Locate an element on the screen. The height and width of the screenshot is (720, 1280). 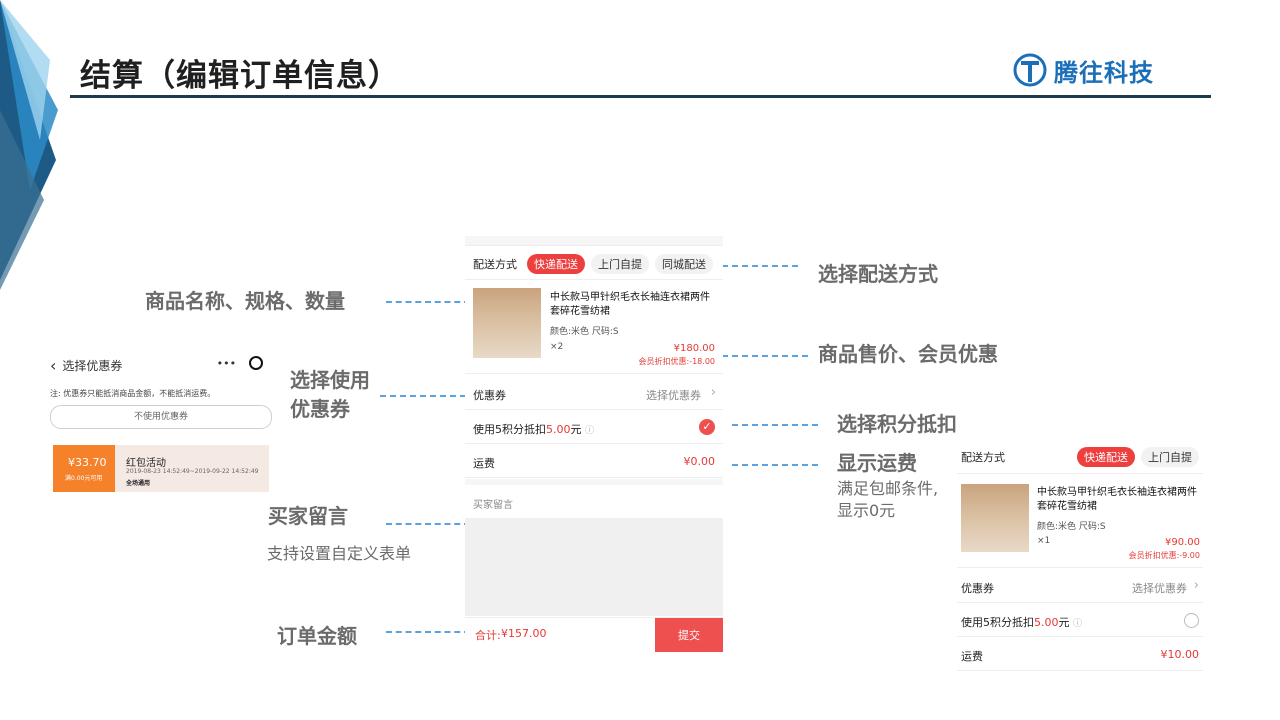
alt-delivery-option-express: 快递配送 is located at coordinates (1106, 456).